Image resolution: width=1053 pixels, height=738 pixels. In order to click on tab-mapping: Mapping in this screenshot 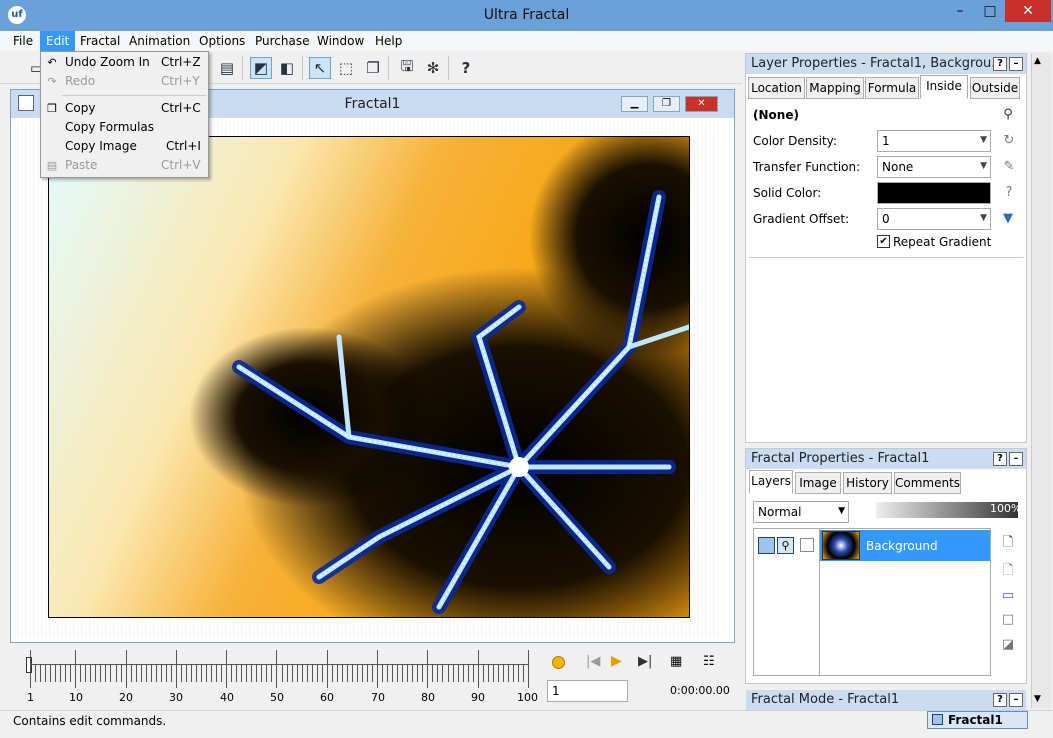, I will do `click(835, 88)`.